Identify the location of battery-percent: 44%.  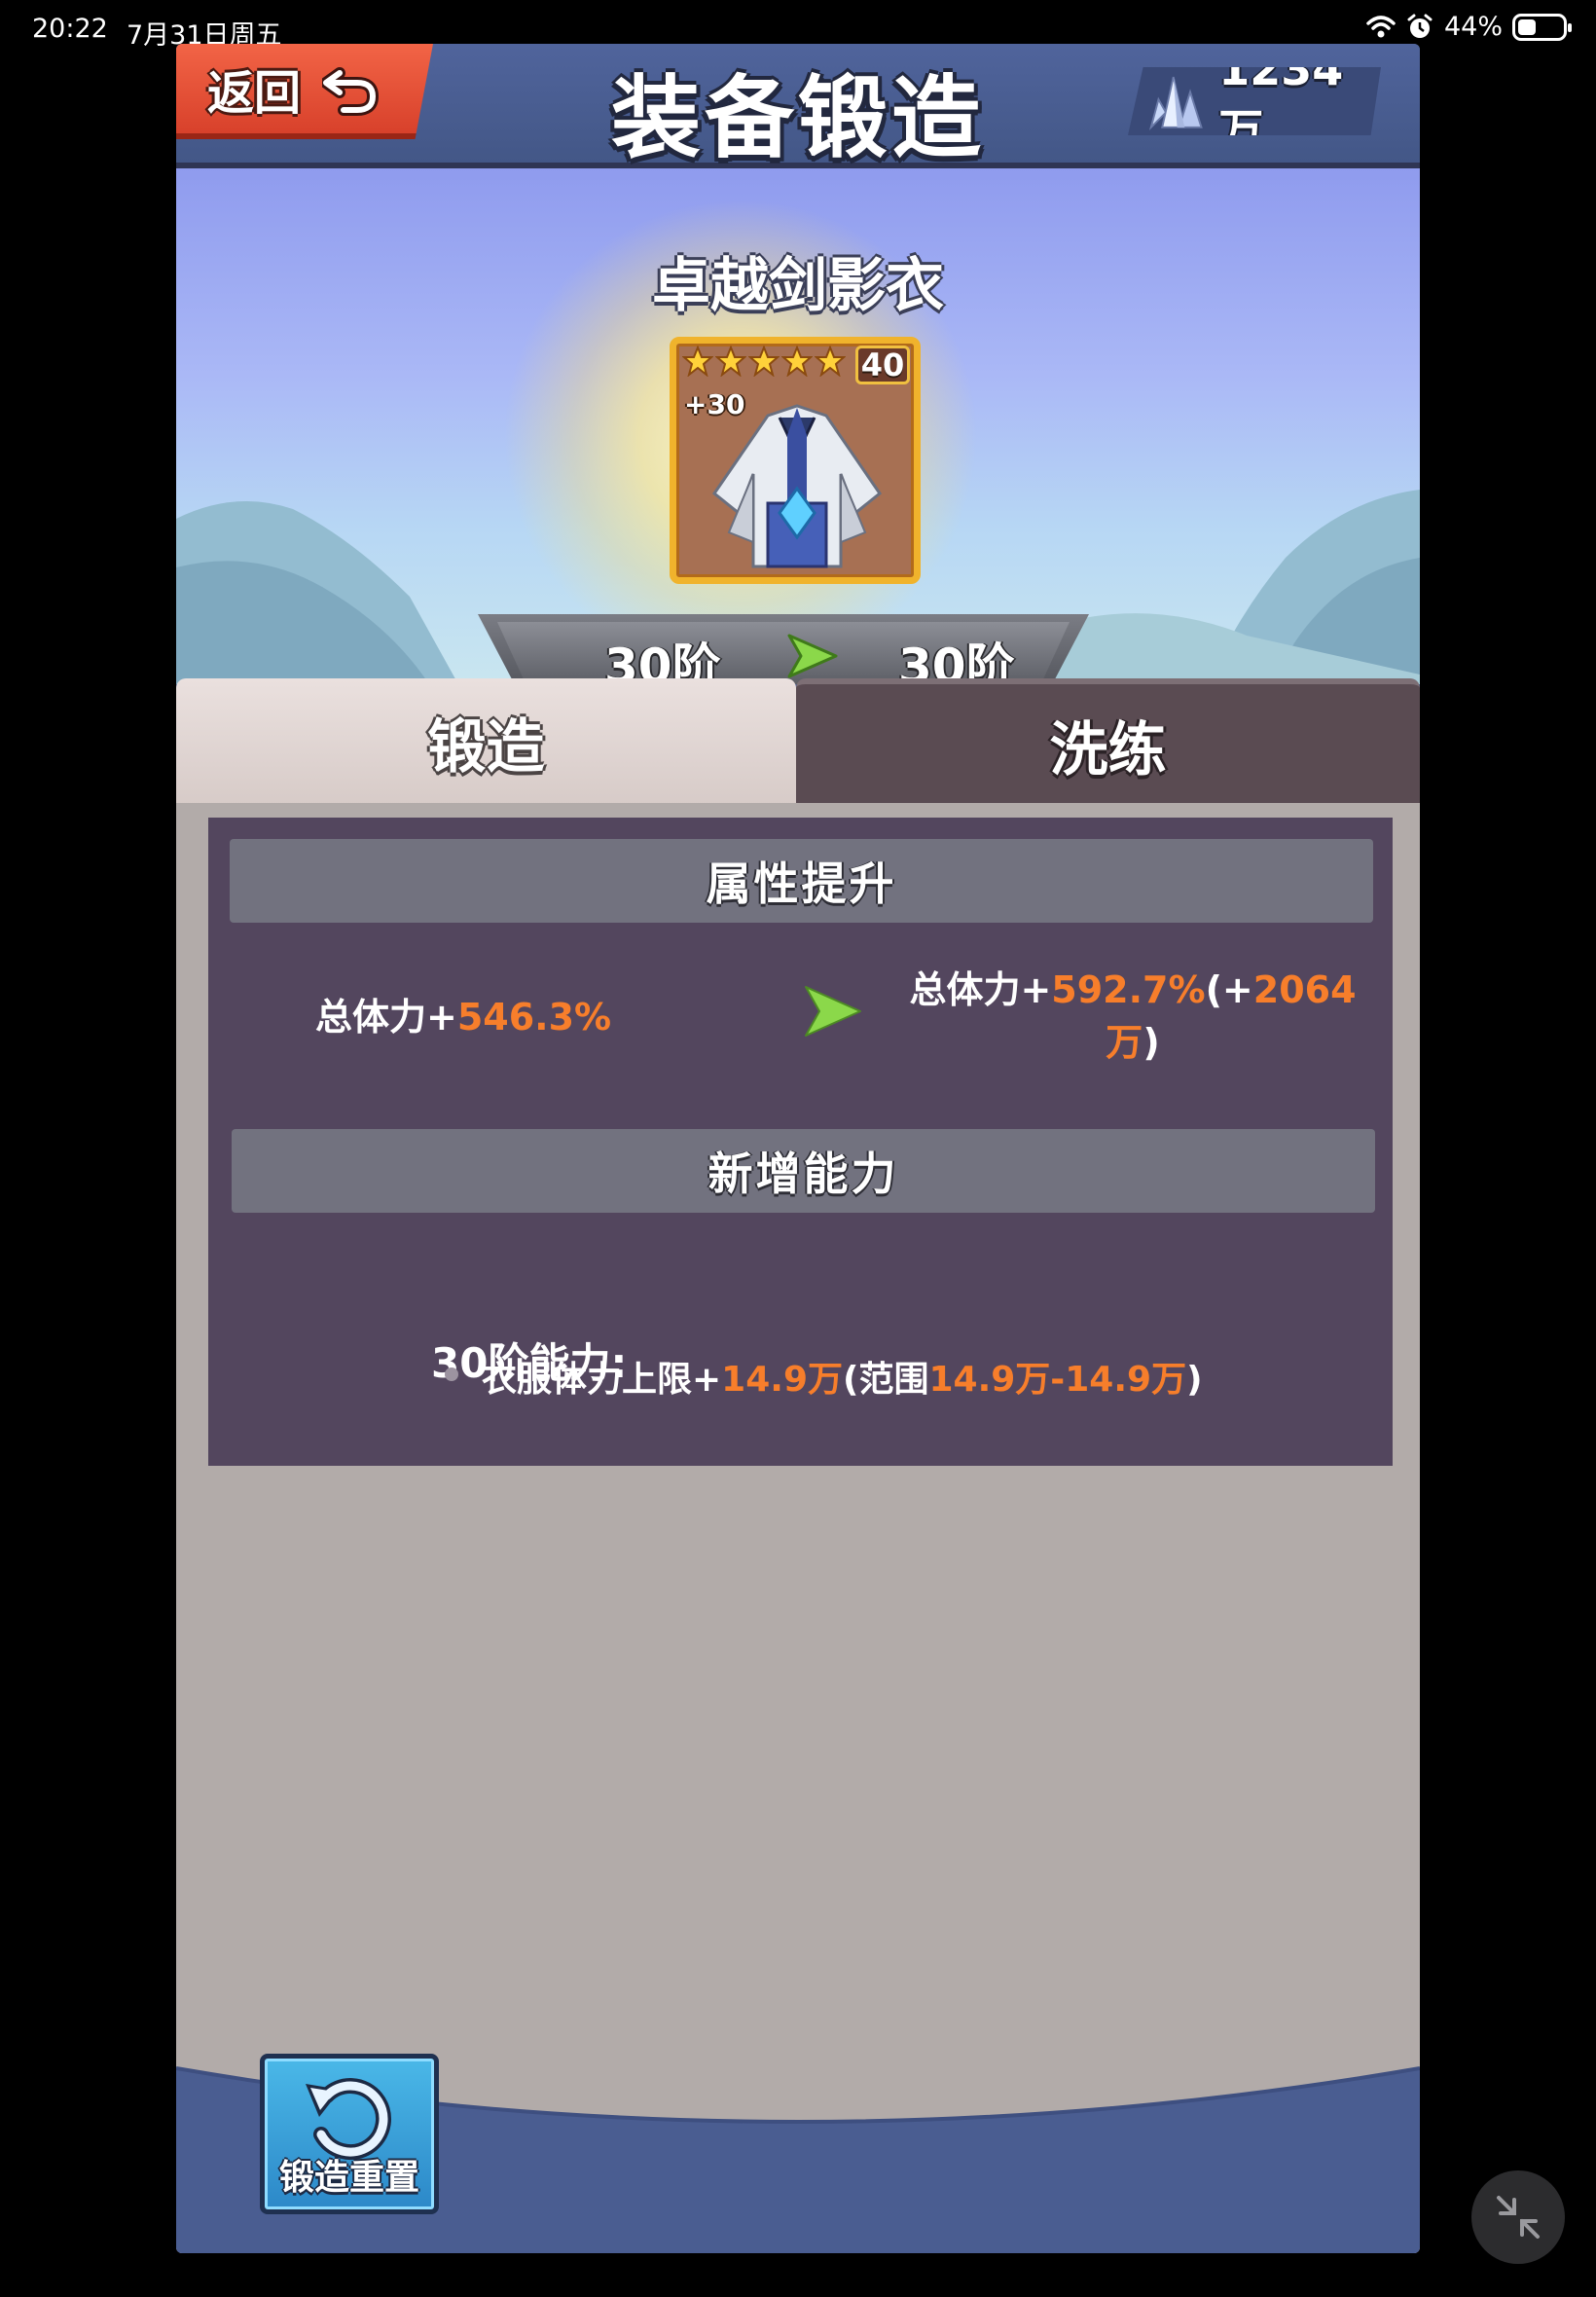
(1473, 27).